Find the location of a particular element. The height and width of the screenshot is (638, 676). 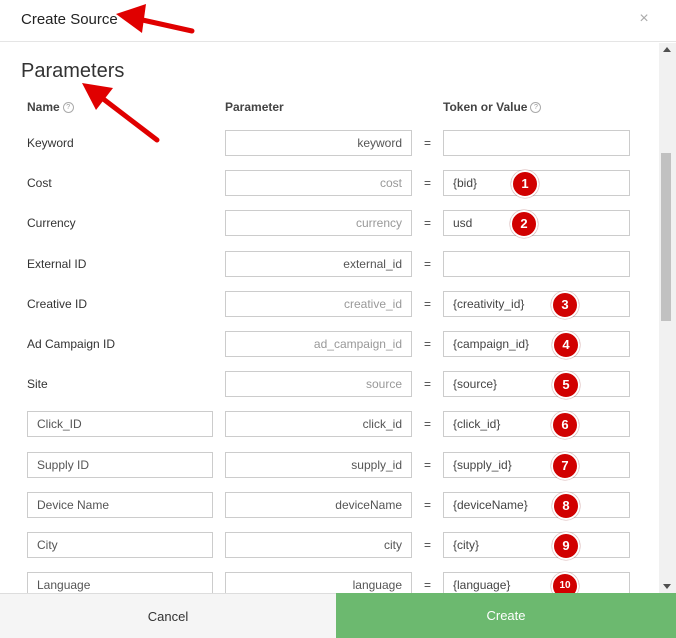

column-header-name: Name? is located at coordinates (50, 107).